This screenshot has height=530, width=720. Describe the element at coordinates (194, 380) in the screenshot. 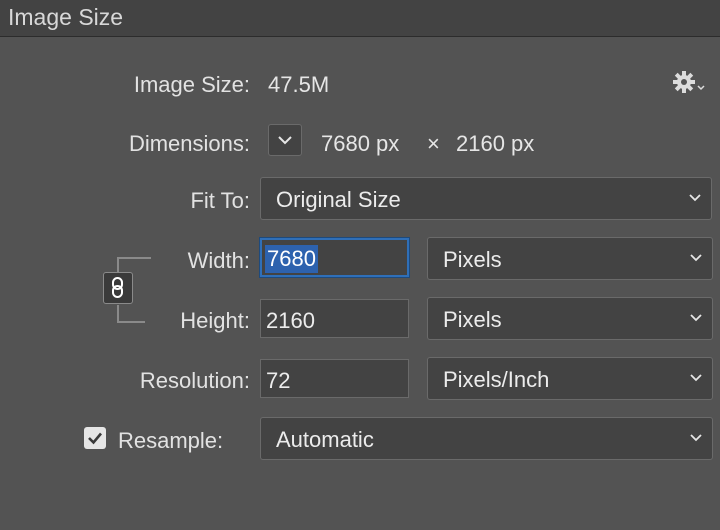

I see `resolution-label: Resolution:` at that location.